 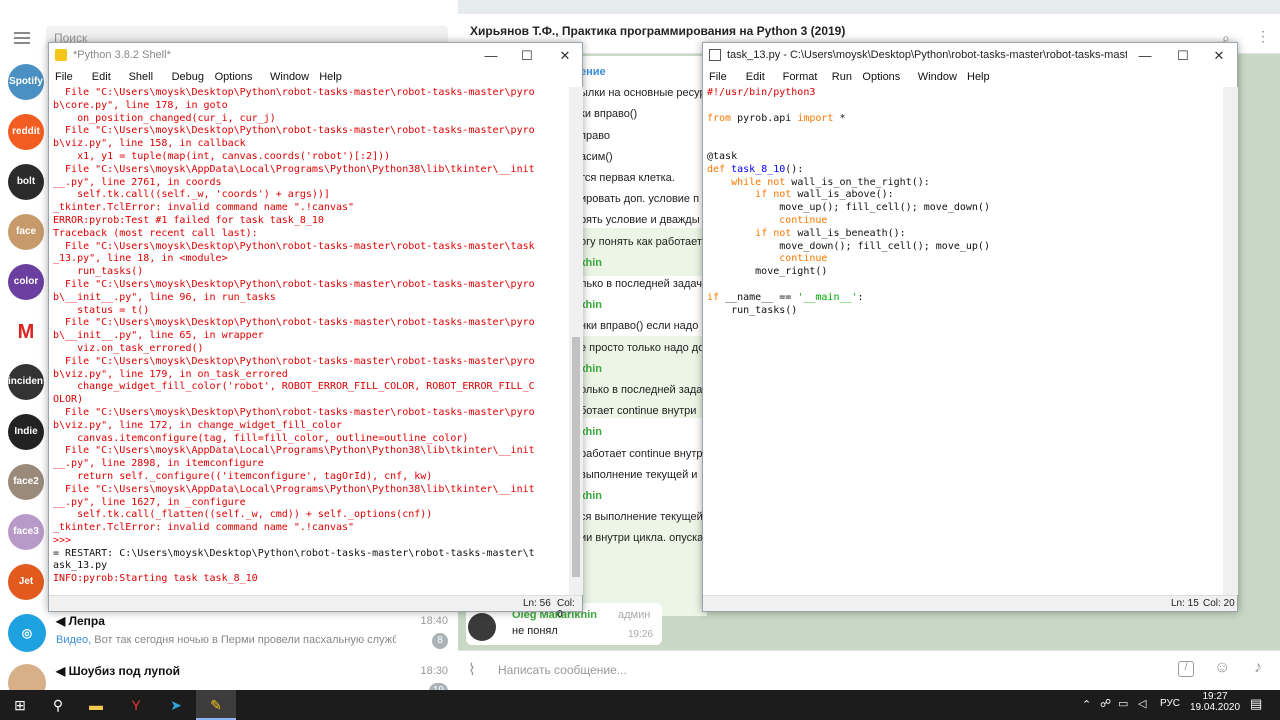 What do you see at coordinates (576, 457) in the screenshot?
I see `scroll-thumb` at bounding box center [576, 457].